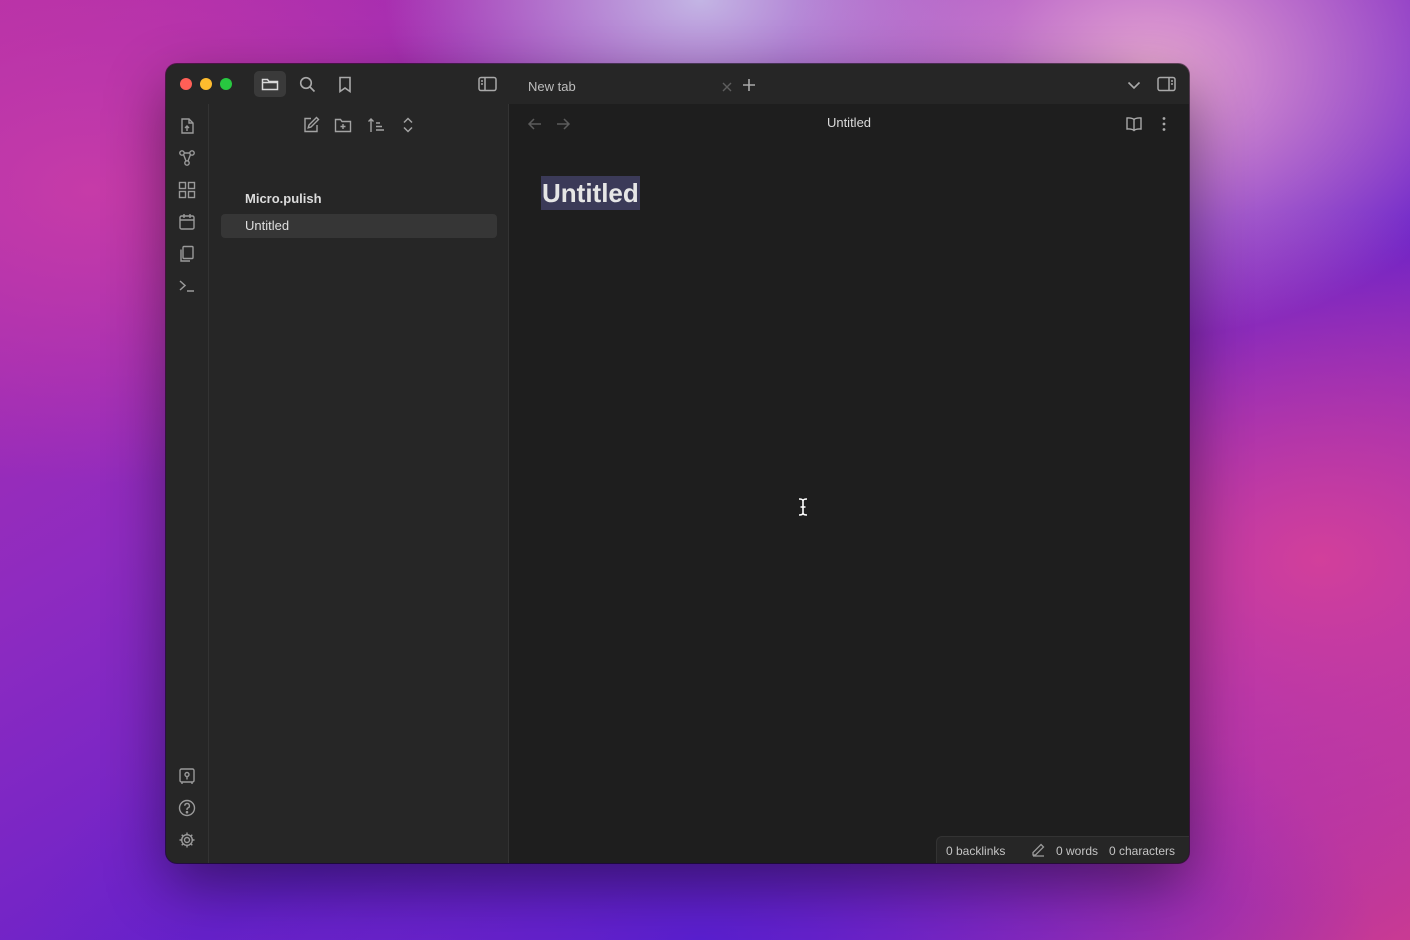 This screenshot has height=940, width=1410. I want to click on search-icon, so click(307, 84).